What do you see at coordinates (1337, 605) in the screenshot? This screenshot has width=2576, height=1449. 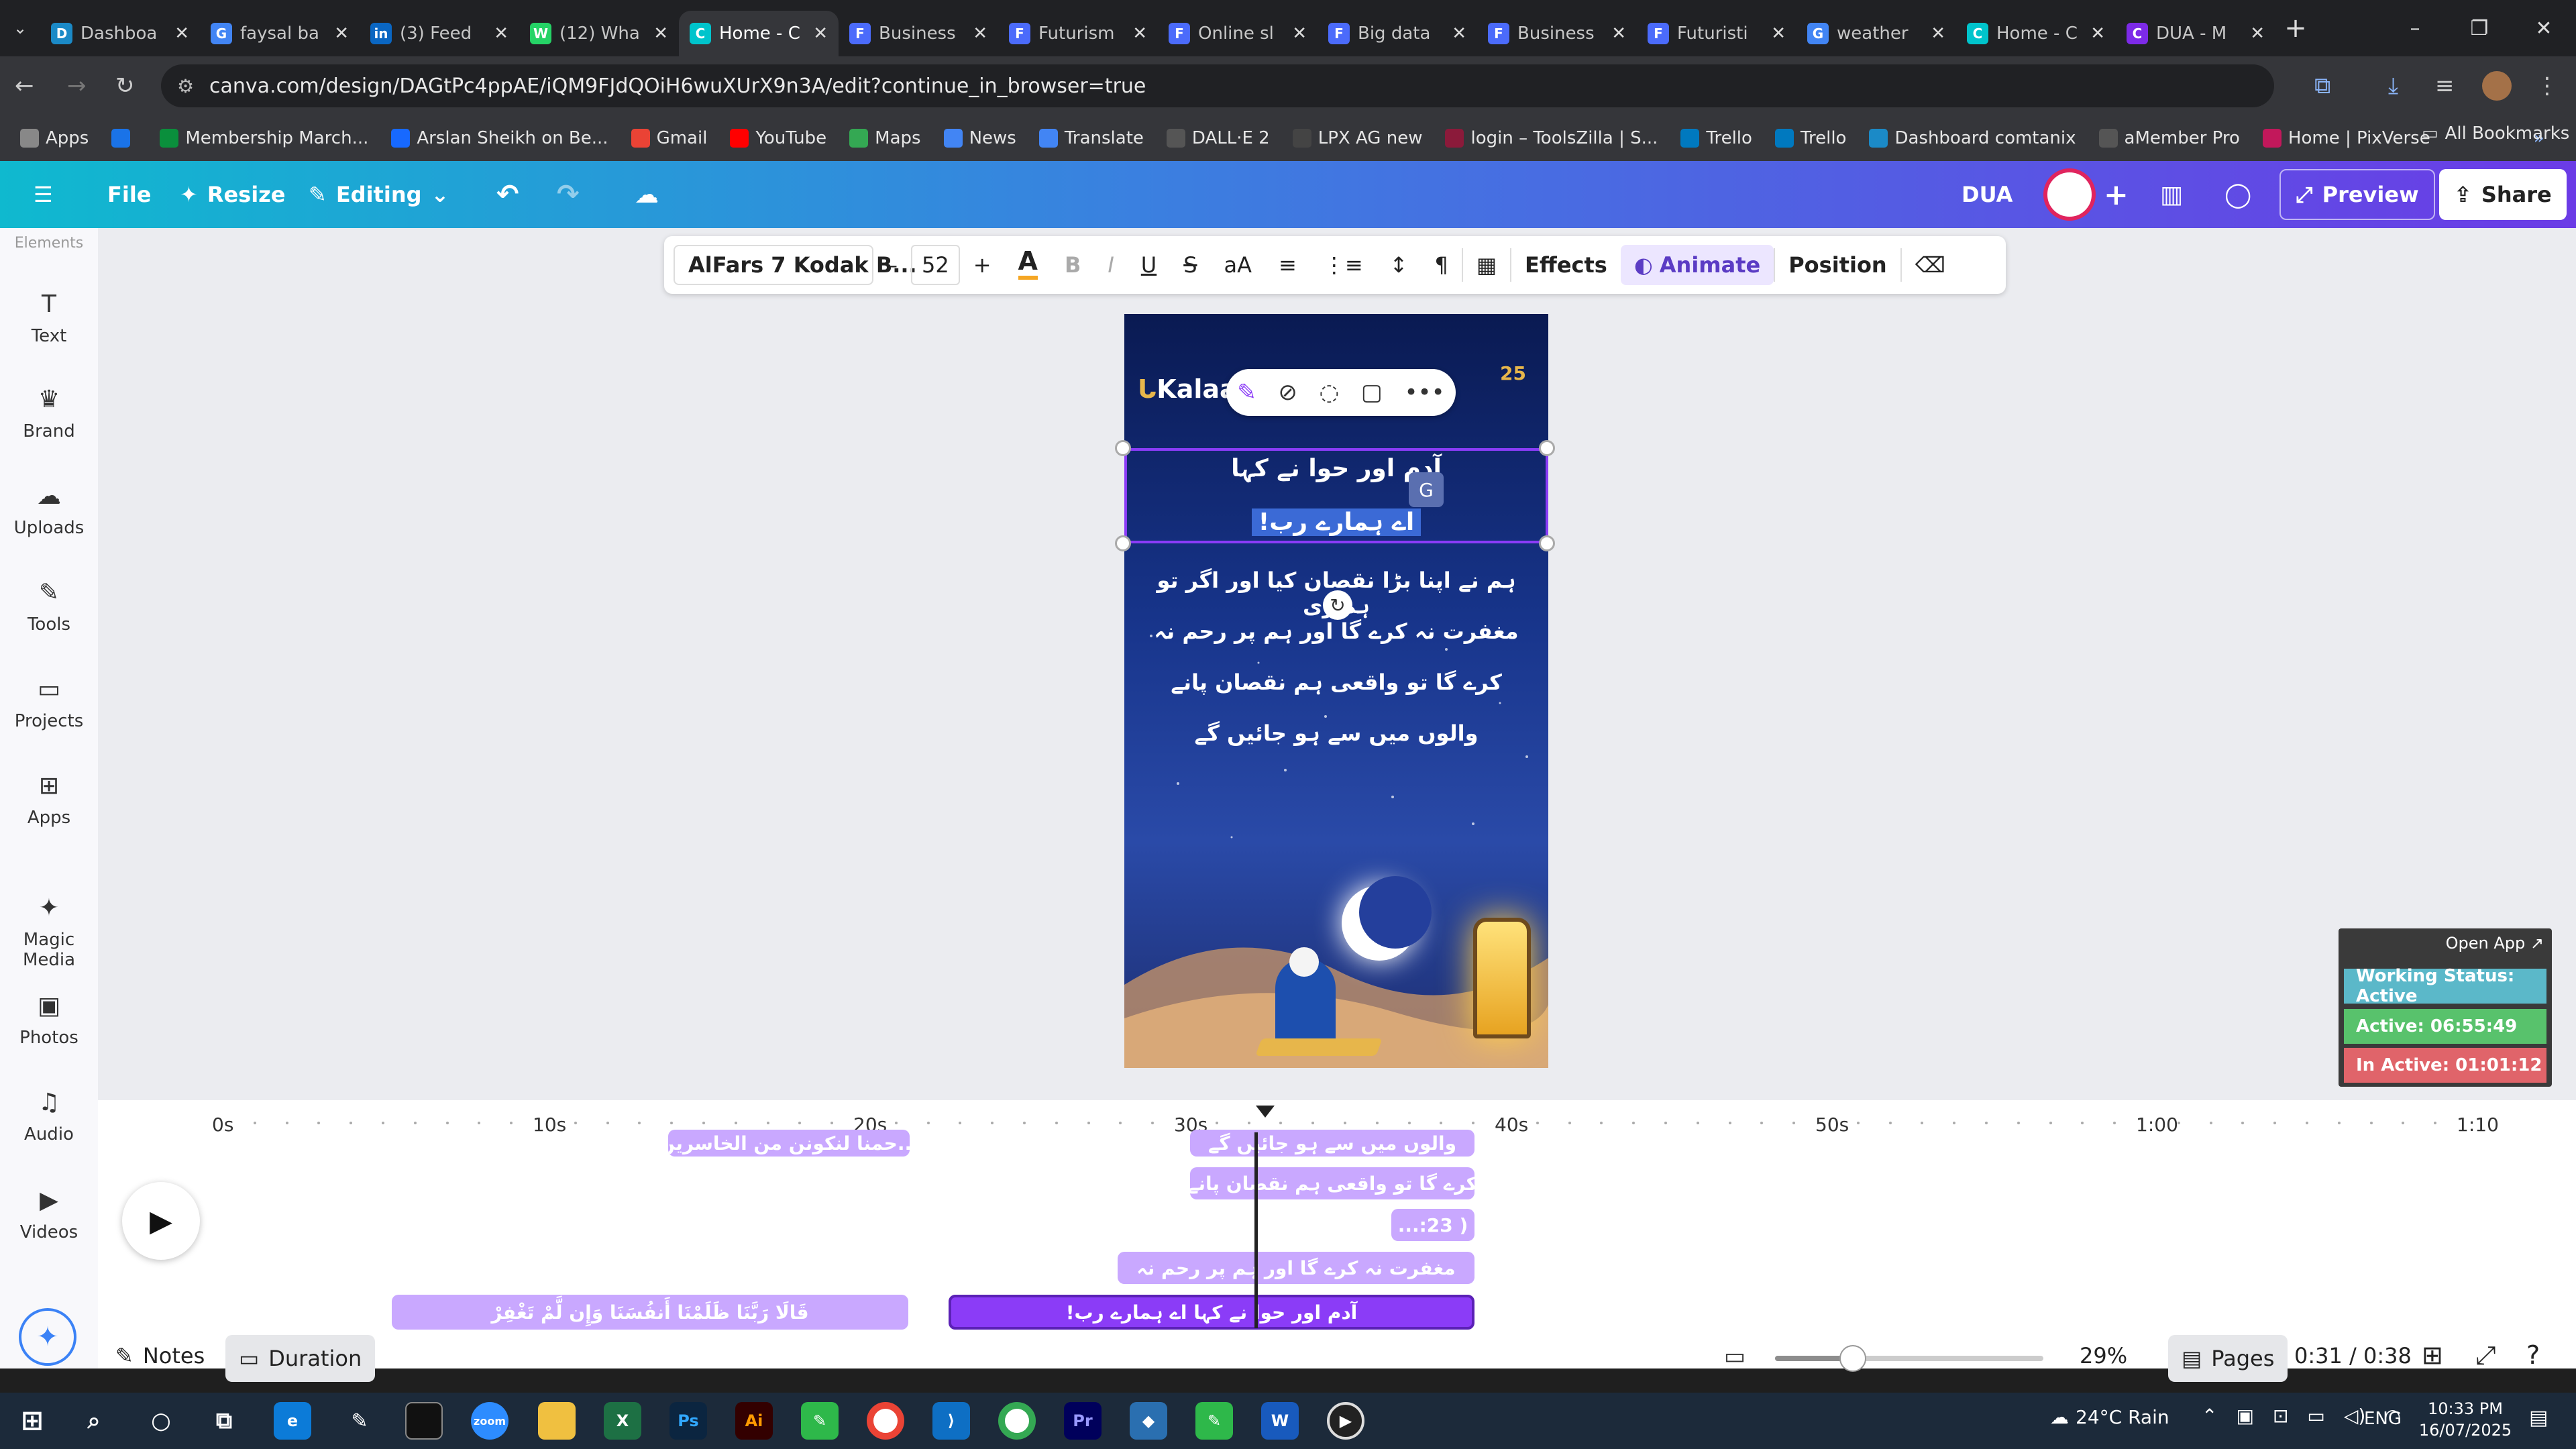 I see `rotate-handle-icon: ↻` at bounding box center [1337, 605].